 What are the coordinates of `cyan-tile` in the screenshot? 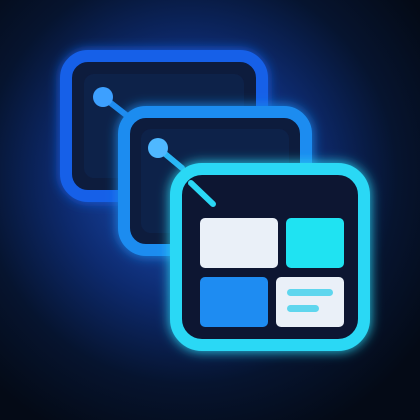 It's located at (315, 243).